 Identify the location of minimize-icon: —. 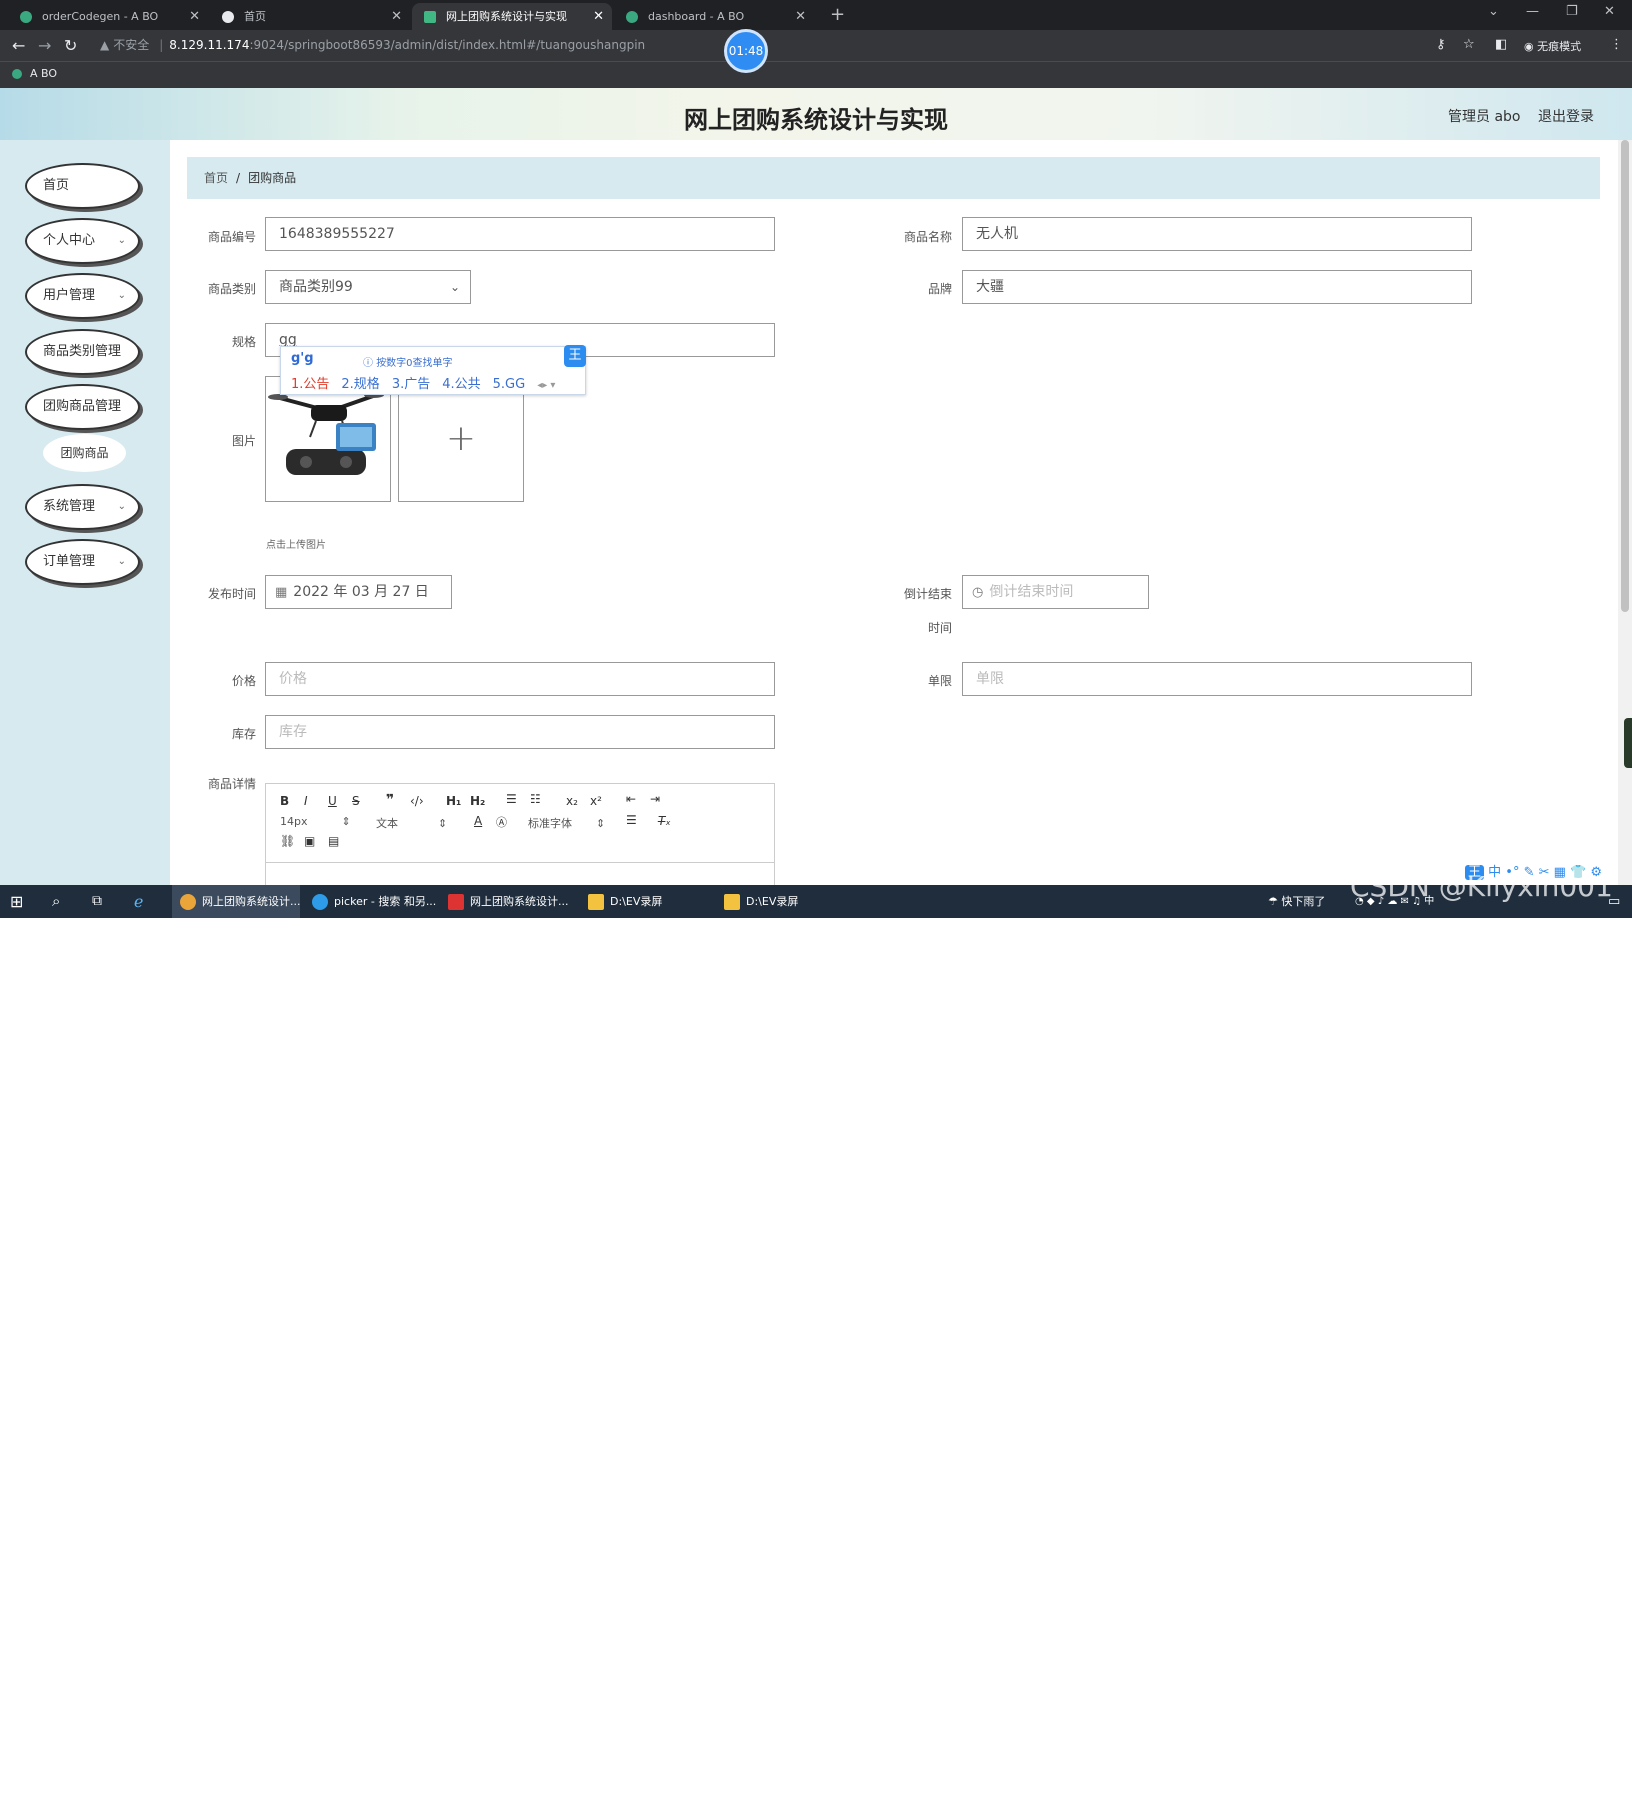
(1532, 11).